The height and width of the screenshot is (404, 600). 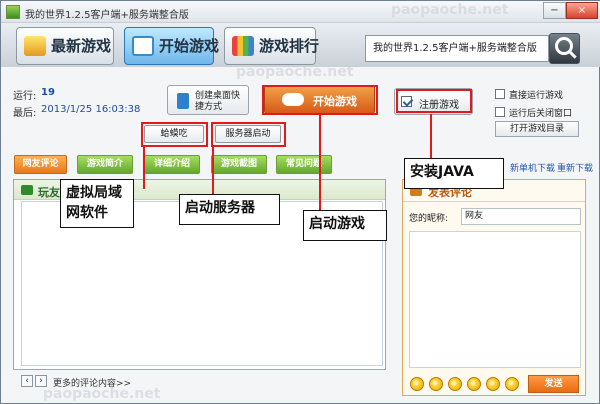 What do you see at coordinates (143, 46) in the screenshot?
I see `gamepad-icon` at bounding box center [143, 46].